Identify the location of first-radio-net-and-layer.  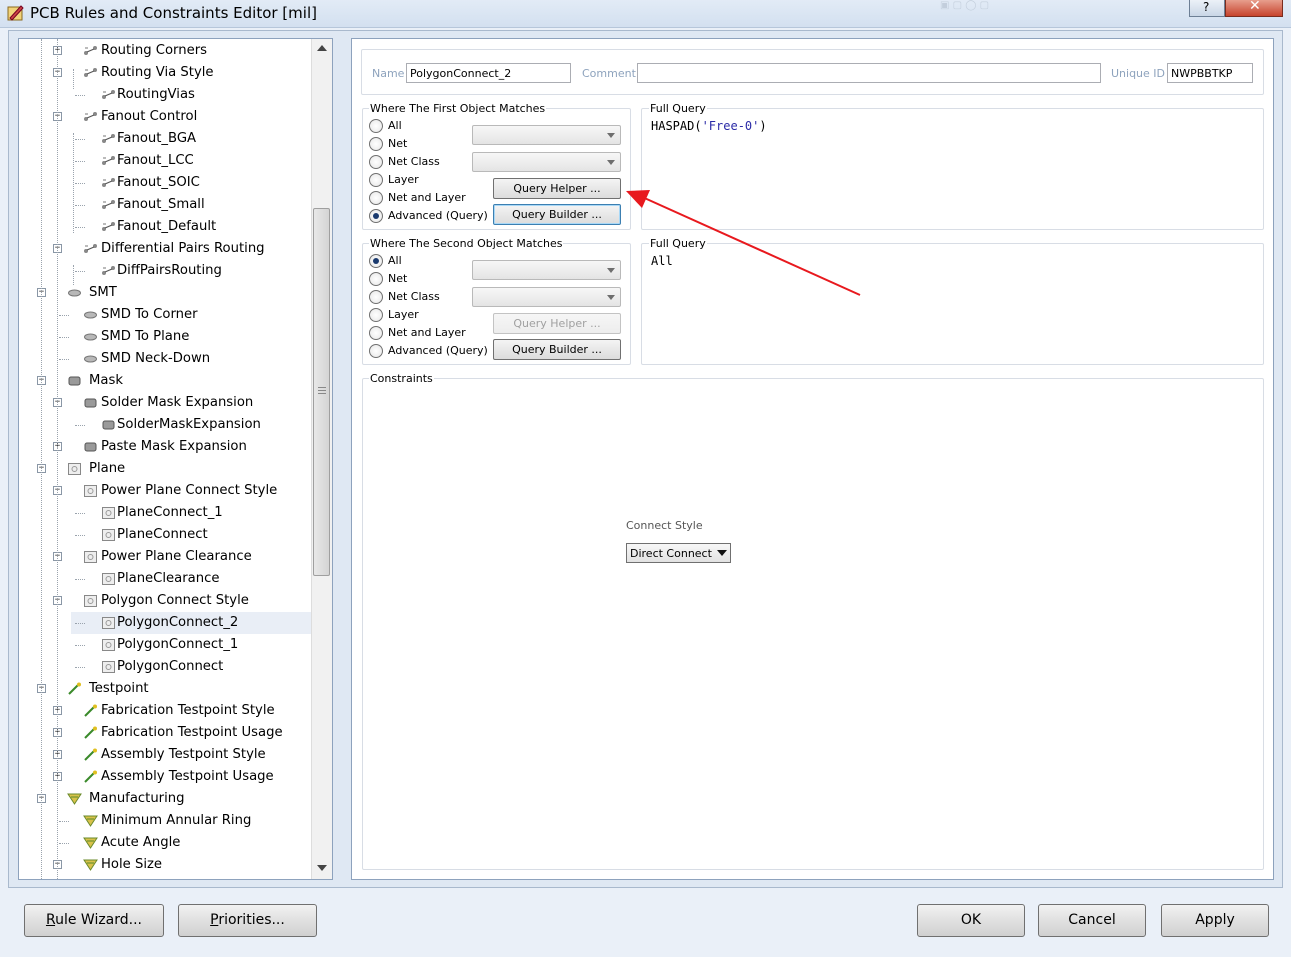
(376, 198).